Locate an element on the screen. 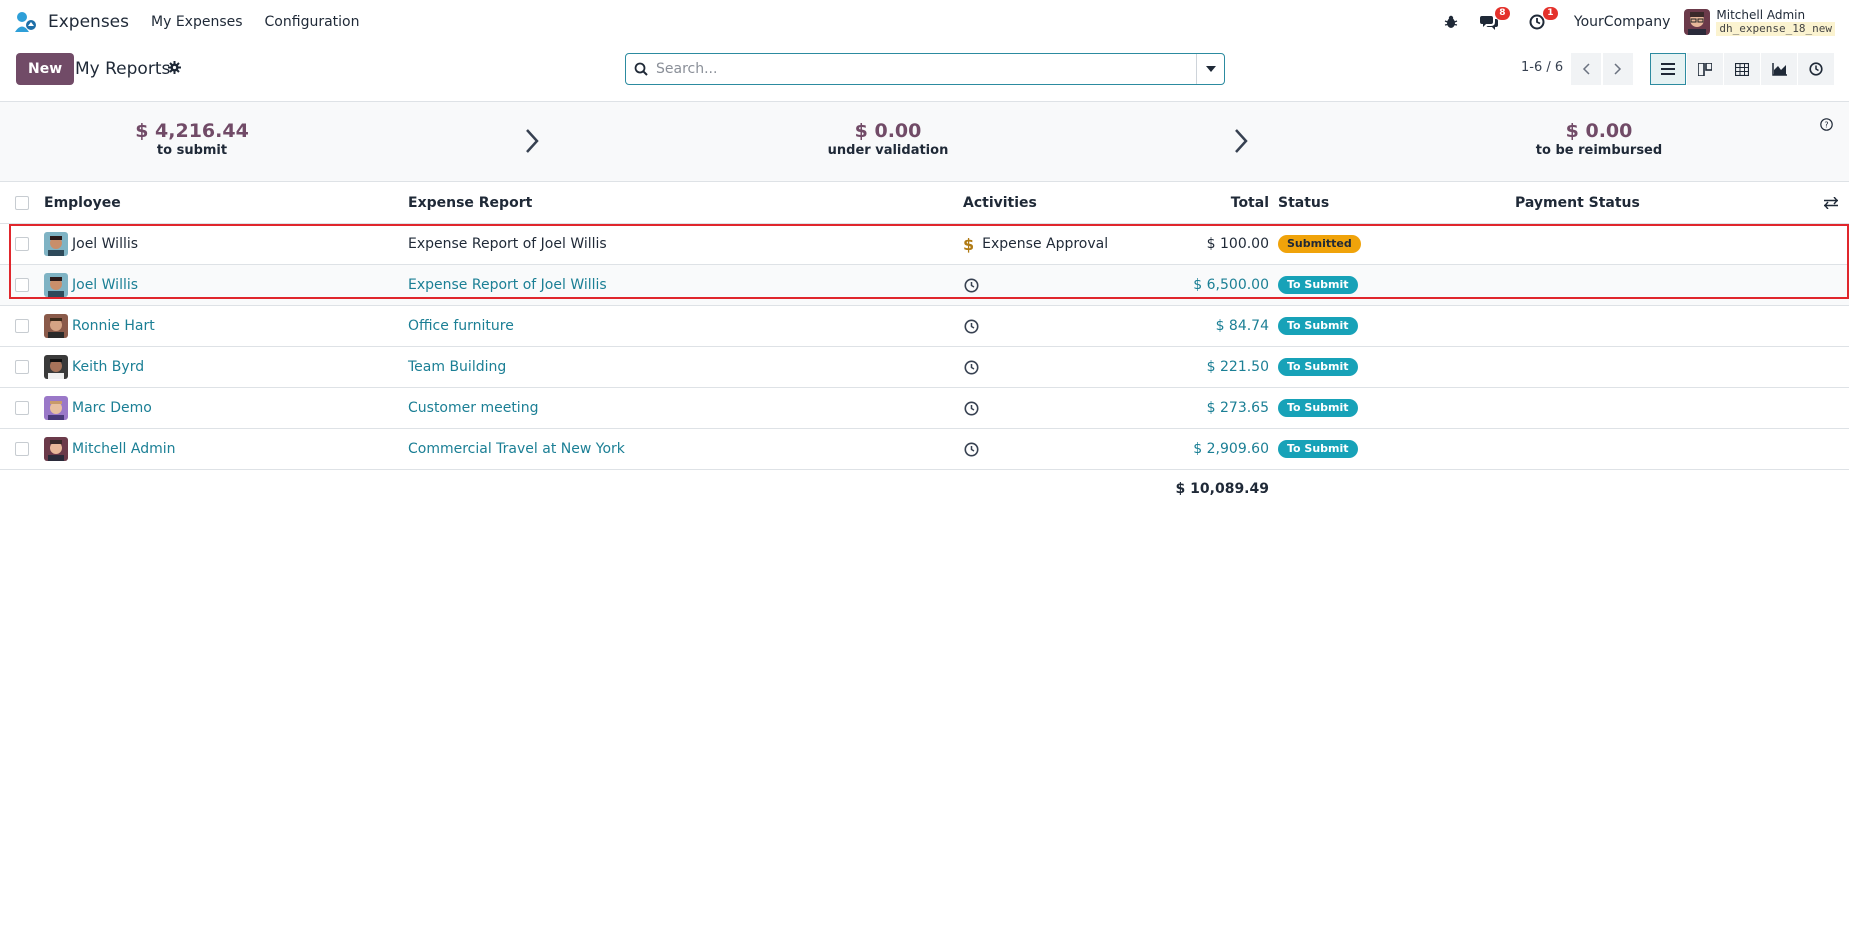 Image resolution: width=1849 pixels, height=930 pixels. activity-view-icon is located at coordinates (1816, 69).